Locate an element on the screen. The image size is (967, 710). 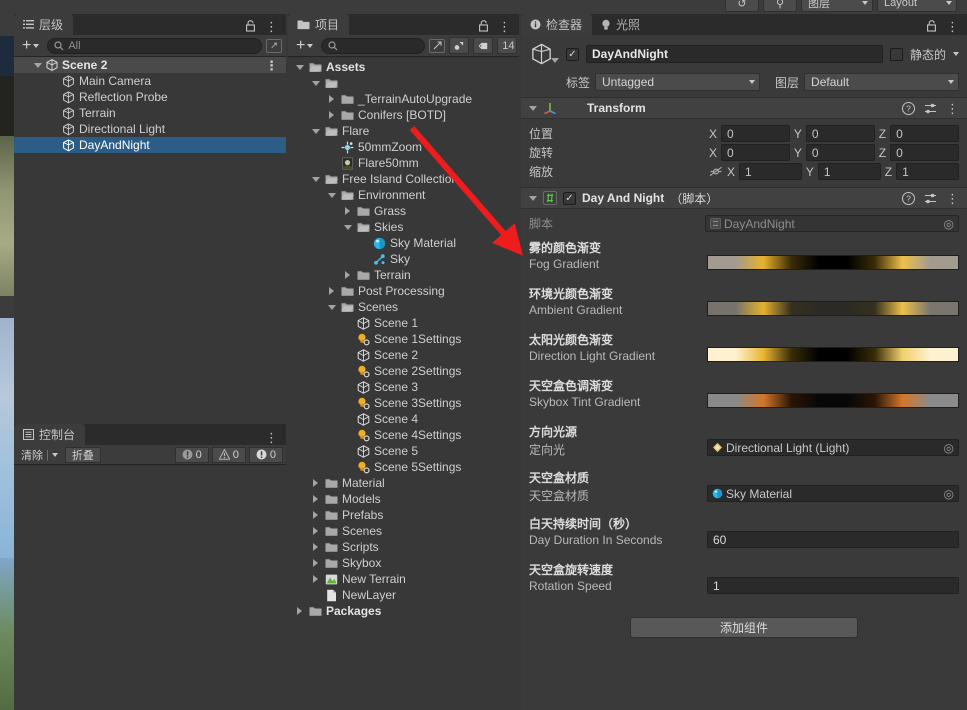
layout-dropdown: Layout is located at coordinates (917, 6).